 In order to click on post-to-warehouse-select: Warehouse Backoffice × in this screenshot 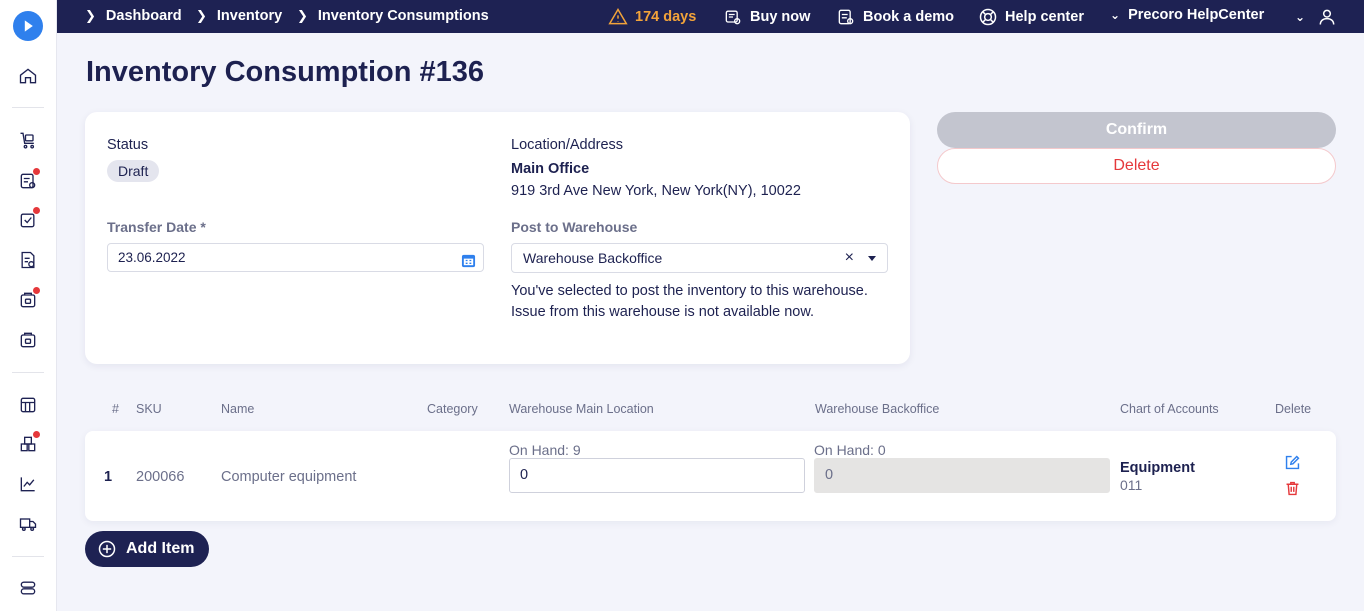, I will do `click(699, 258)`.